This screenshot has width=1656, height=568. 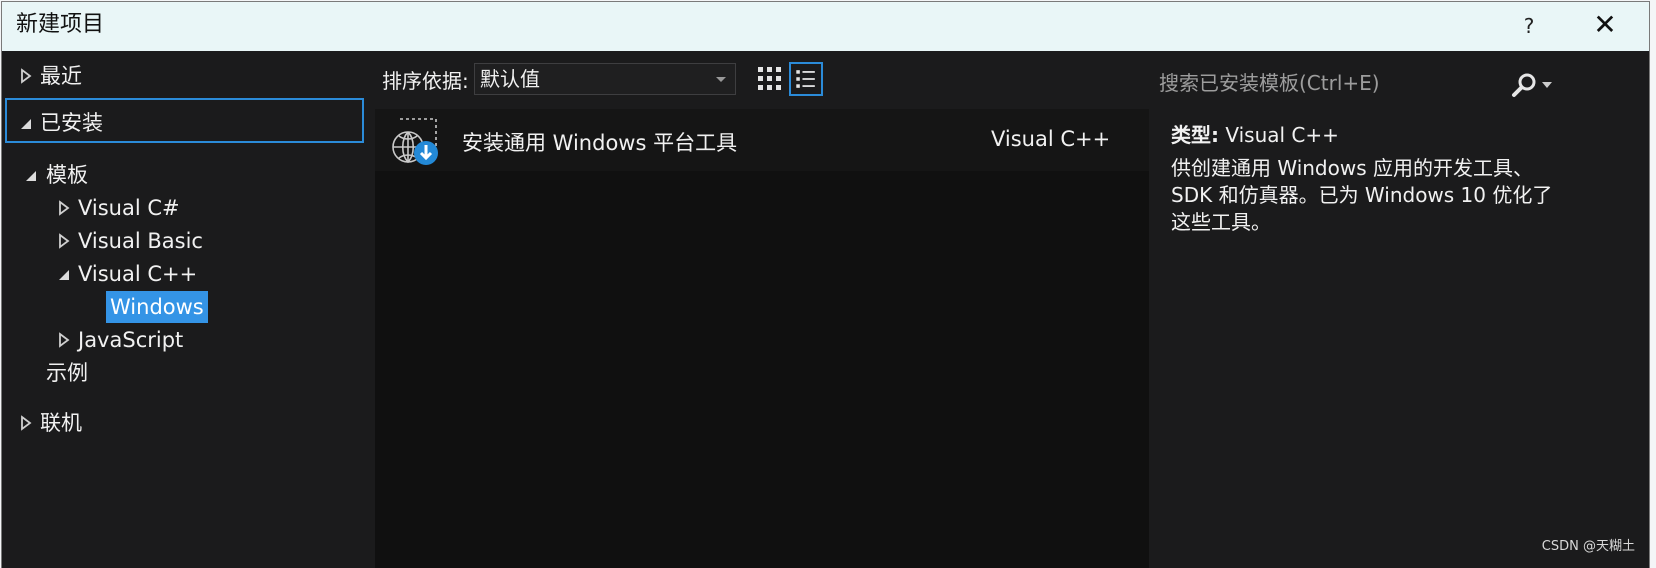 I want to click on template-toolbar: 排序依据: 默认值, so click(x=762, y=80).